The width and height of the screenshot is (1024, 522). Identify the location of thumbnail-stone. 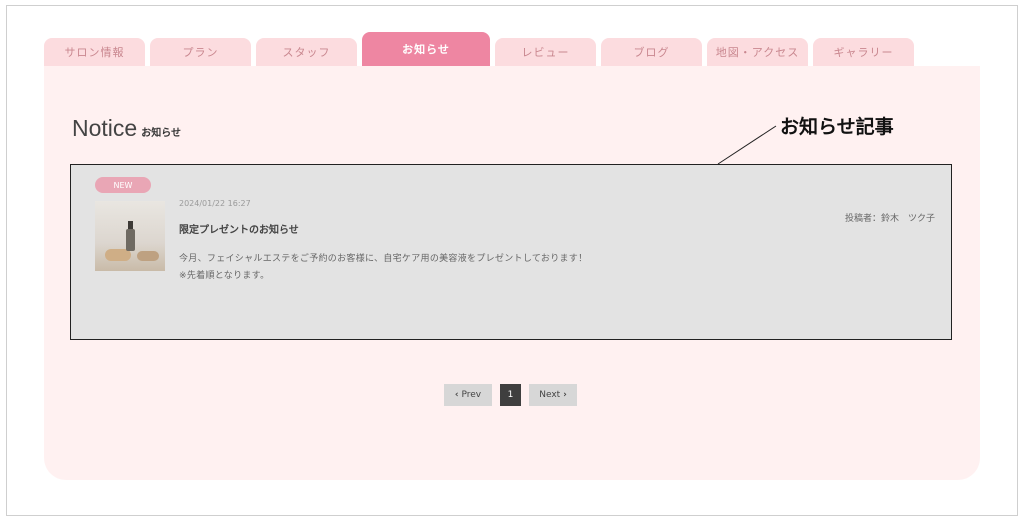
(148, 256).